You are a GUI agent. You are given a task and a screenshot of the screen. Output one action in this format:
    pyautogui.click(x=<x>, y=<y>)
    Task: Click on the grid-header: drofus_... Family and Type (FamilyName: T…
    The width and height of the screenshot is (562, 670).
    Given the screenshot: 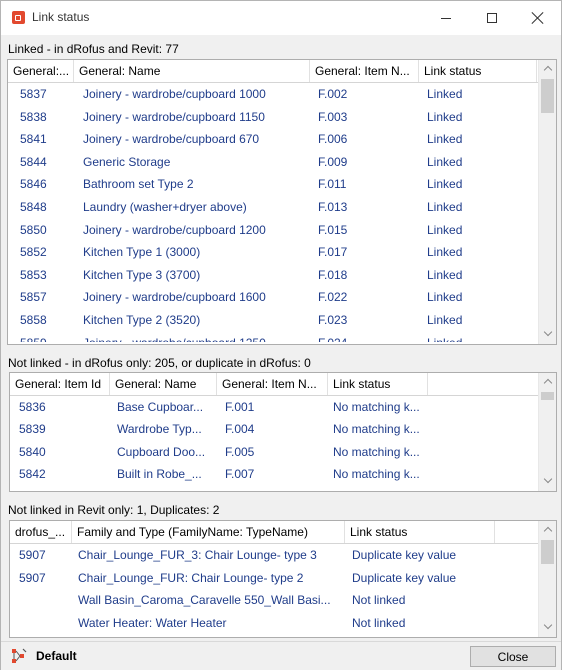 What is the action you would take?
    pyautogui.click(x=283, y=532)
    